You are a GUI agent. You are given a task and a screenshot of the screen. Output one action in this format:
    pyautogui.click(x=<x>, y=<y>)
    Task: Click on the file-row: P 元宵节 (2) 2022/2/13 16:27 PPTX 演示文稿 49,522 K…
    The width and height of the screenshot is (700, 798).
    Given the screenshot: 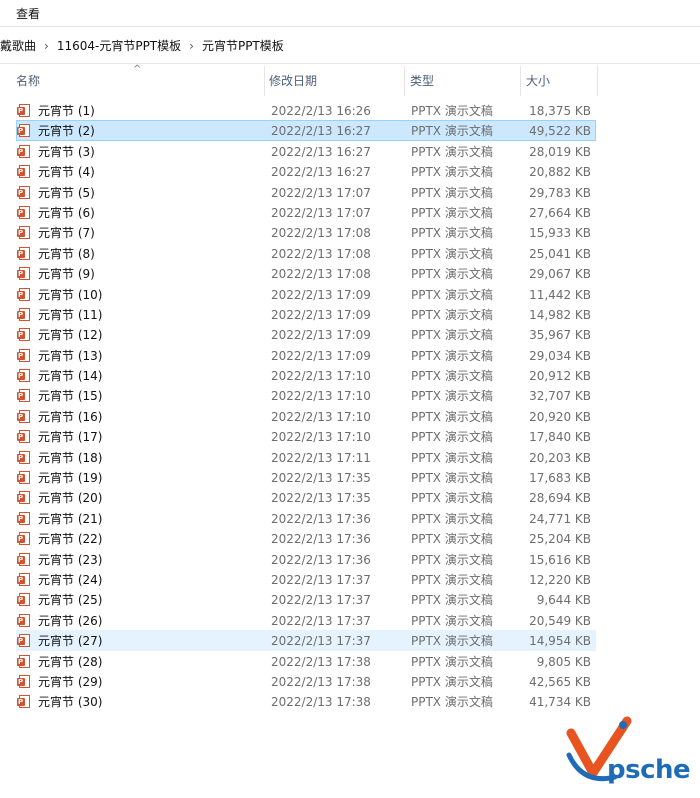 What is the action you would take?
    pyautogui.click(x=306, y=130)
    